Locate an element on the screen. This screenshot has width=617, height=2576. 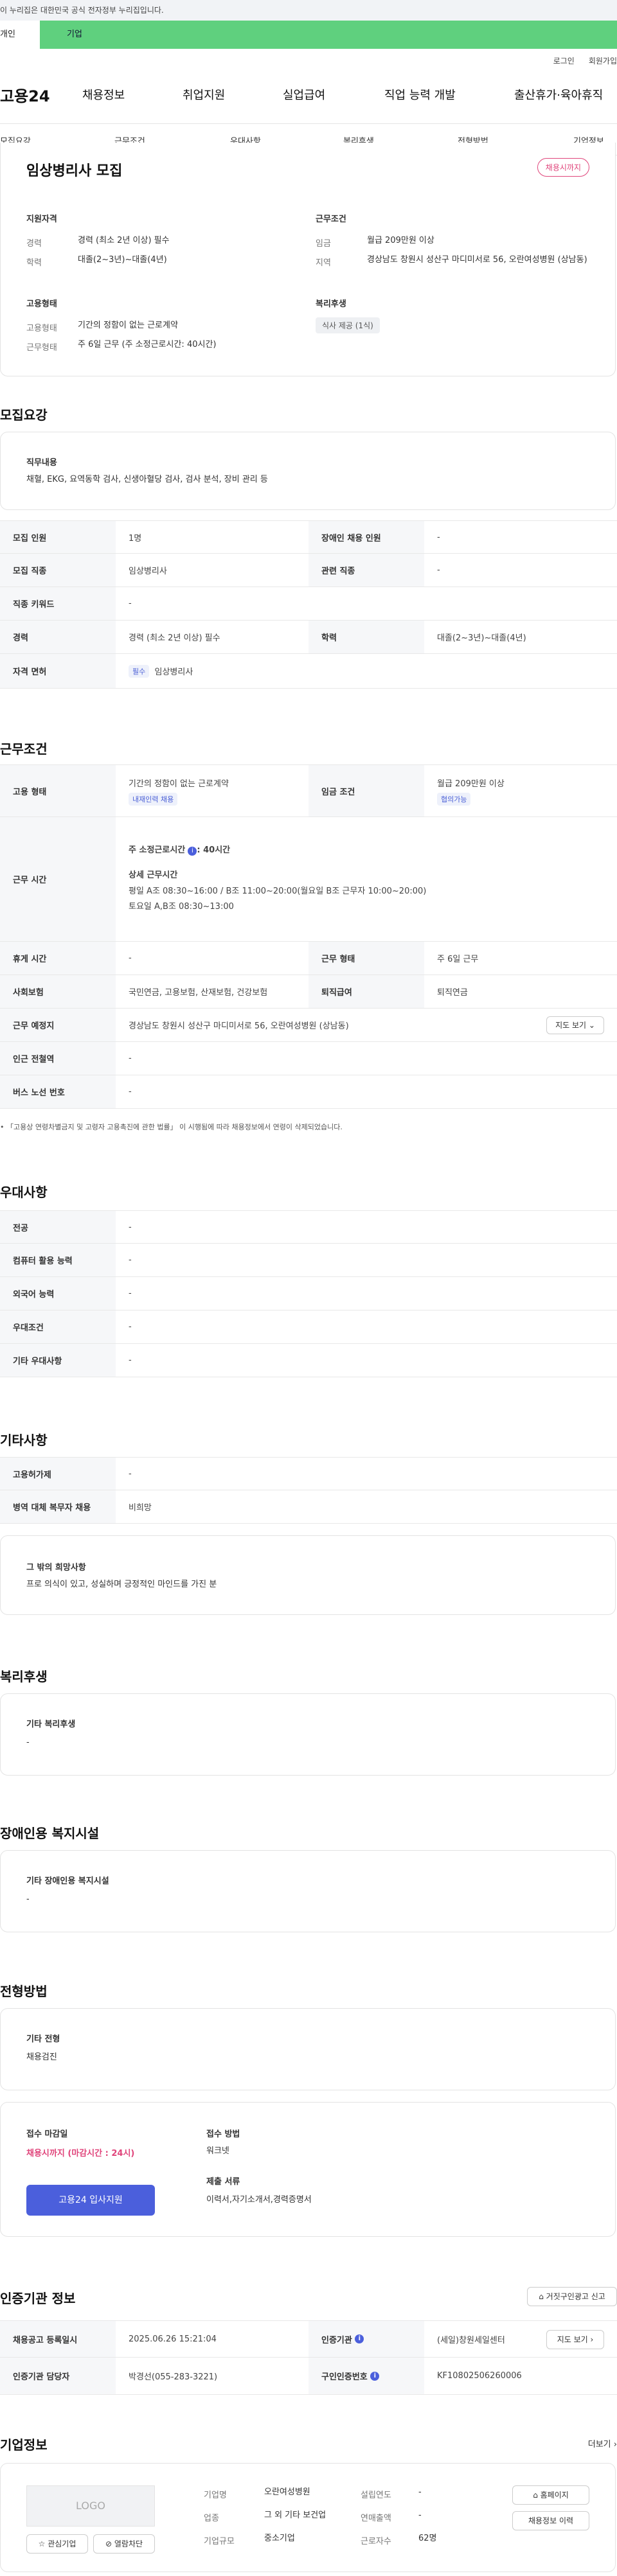
table-row: 컴퓨터 활용 능력 - is located at coordinates (308, 1260).